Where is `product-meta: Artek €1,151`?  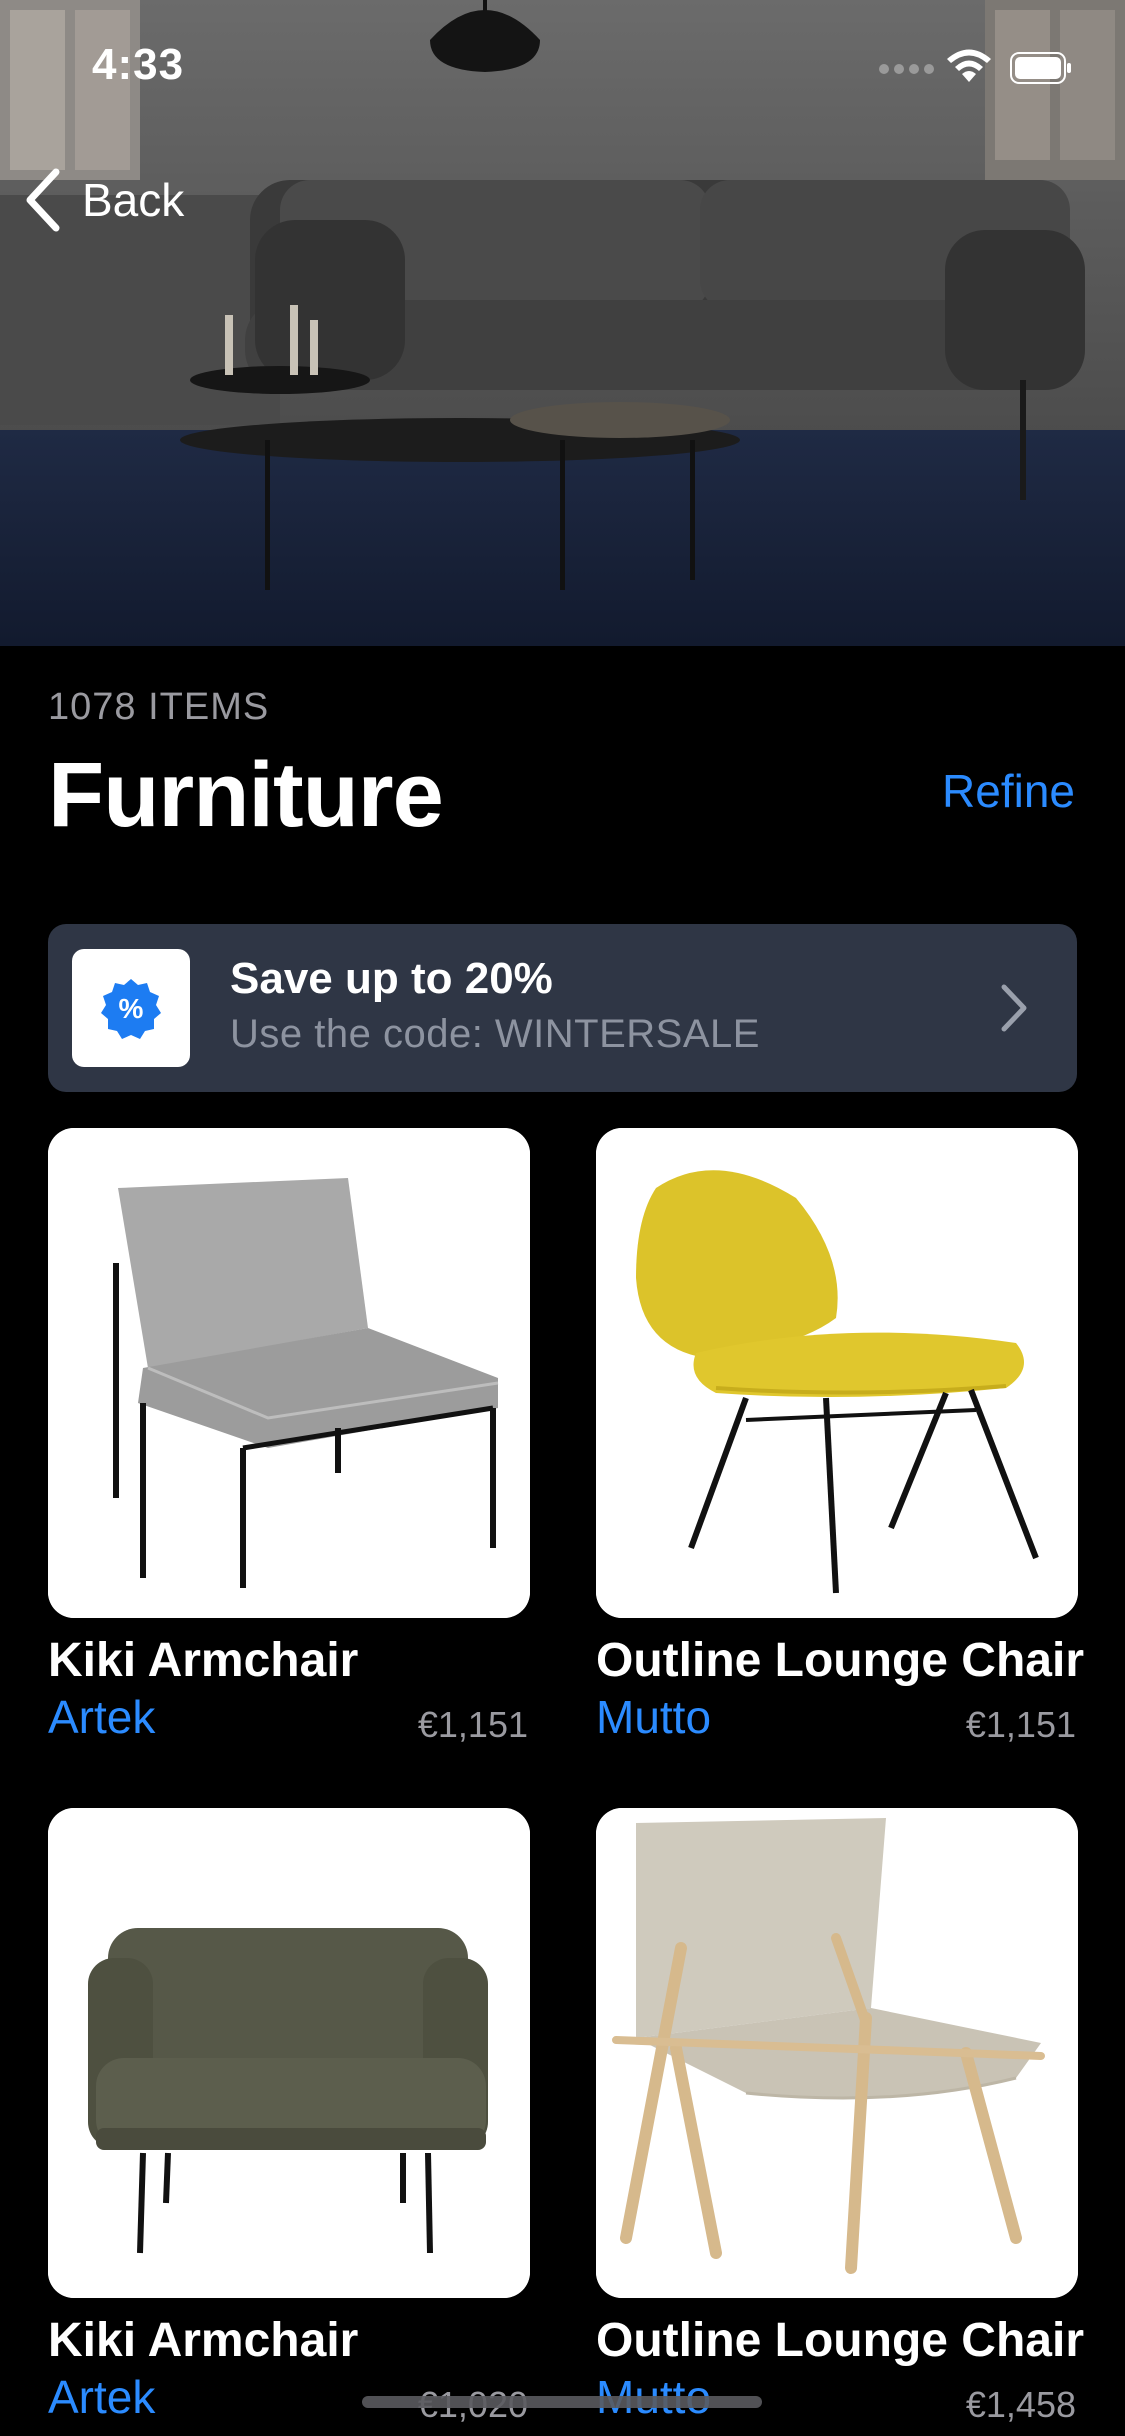
product-meta: Artek €1,151 is located at coordinates (289, 1719).